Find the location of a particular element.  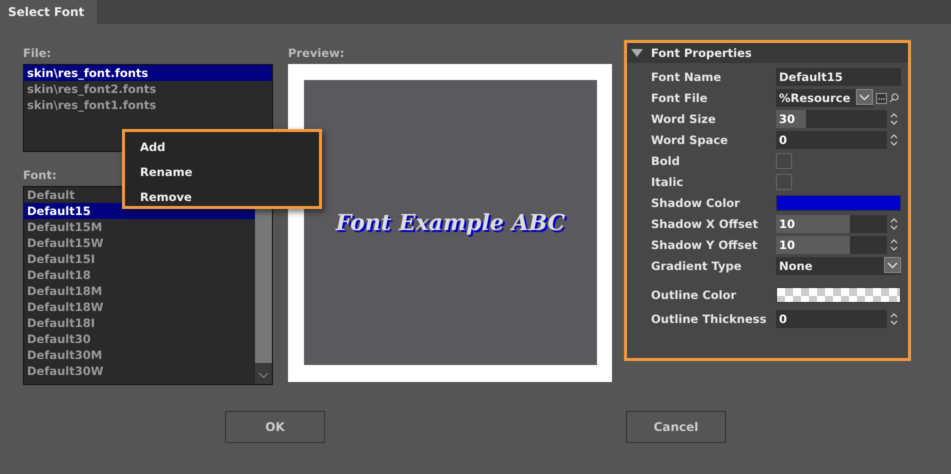

file-label: File: is located at coordinates (37, 53).